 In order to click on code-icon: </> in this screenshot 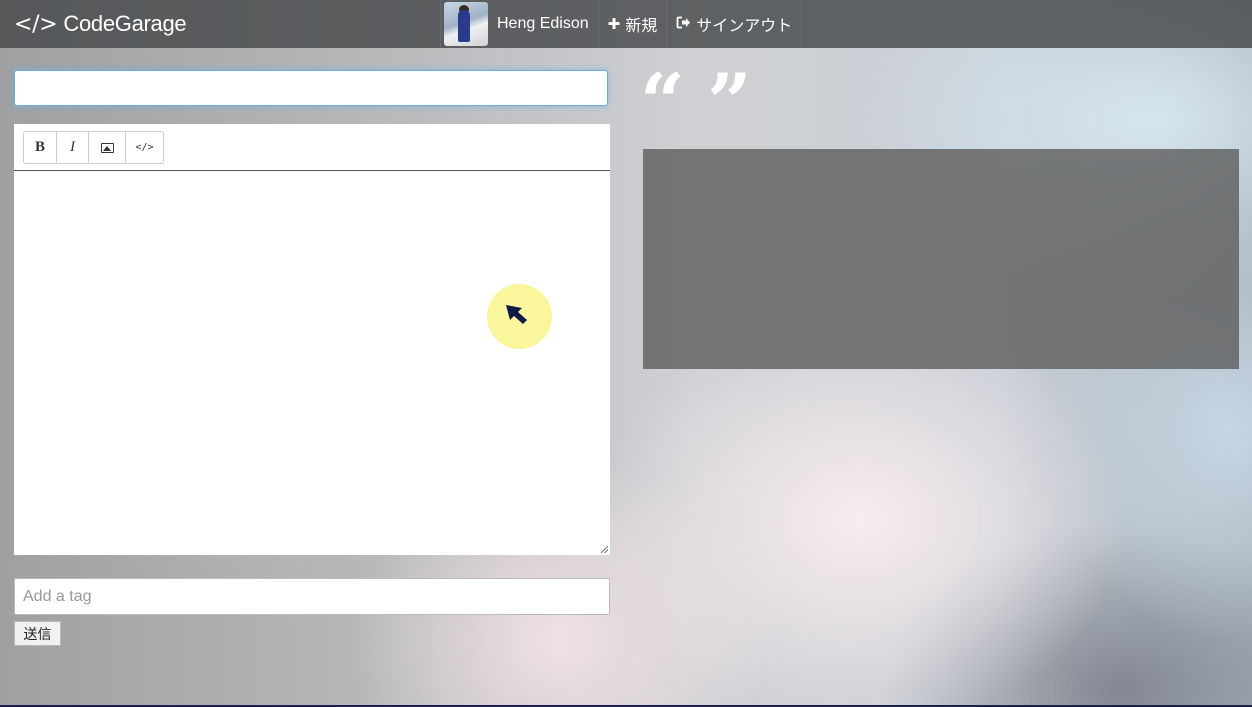, I will do `click(36, 24)`.